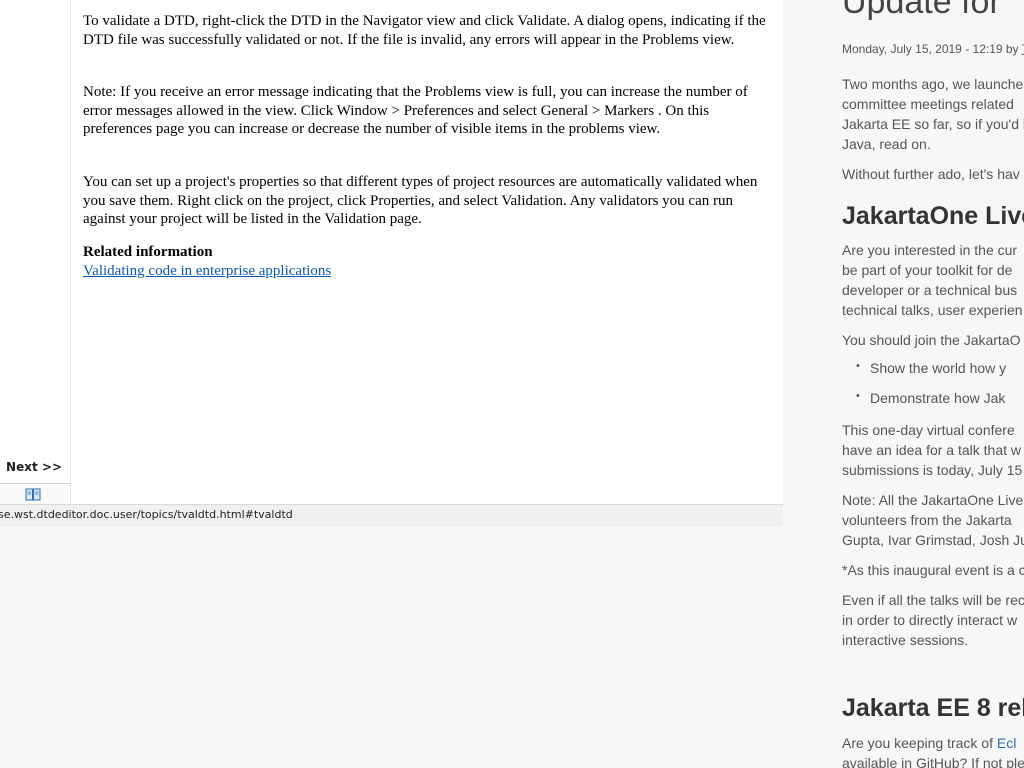 This screenshot has width=1024, height=768. What do you see at coordinates (35, 252) in the screenshot?
I see `toc-pane: Next >>` at bounding box center [35, 252].